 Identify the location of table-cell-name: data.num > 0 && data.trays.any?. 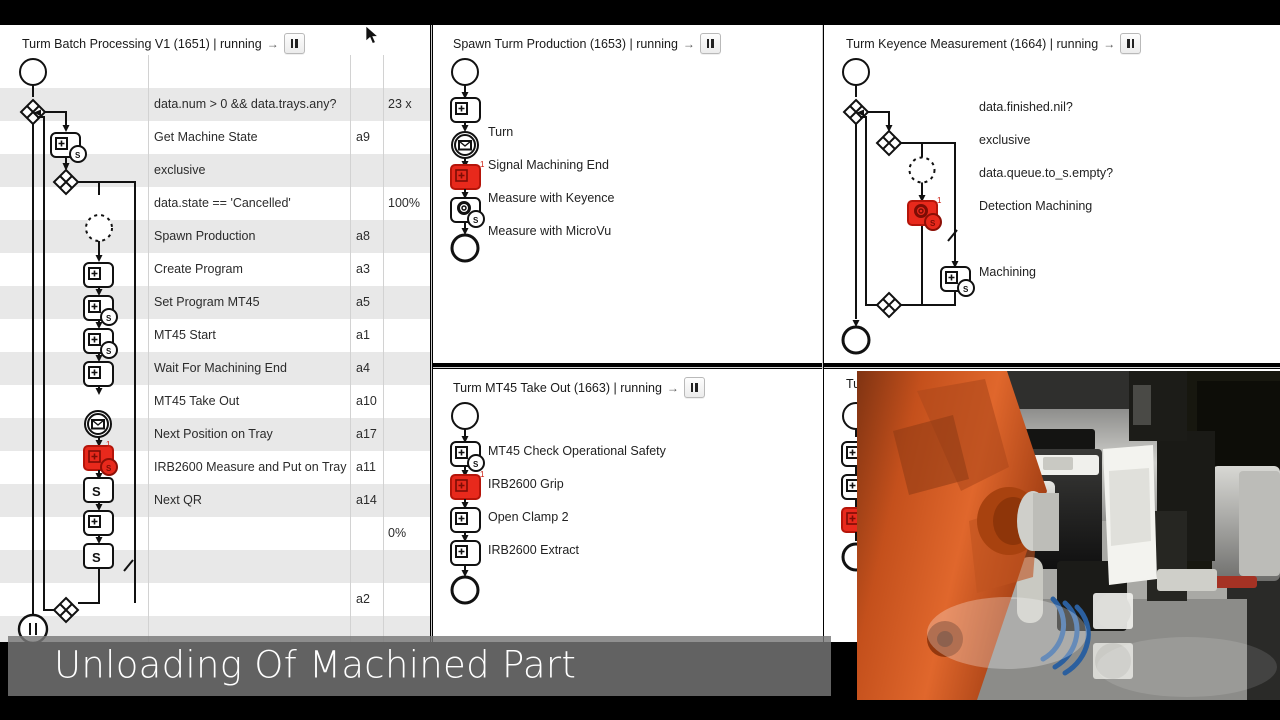
(245, 104).